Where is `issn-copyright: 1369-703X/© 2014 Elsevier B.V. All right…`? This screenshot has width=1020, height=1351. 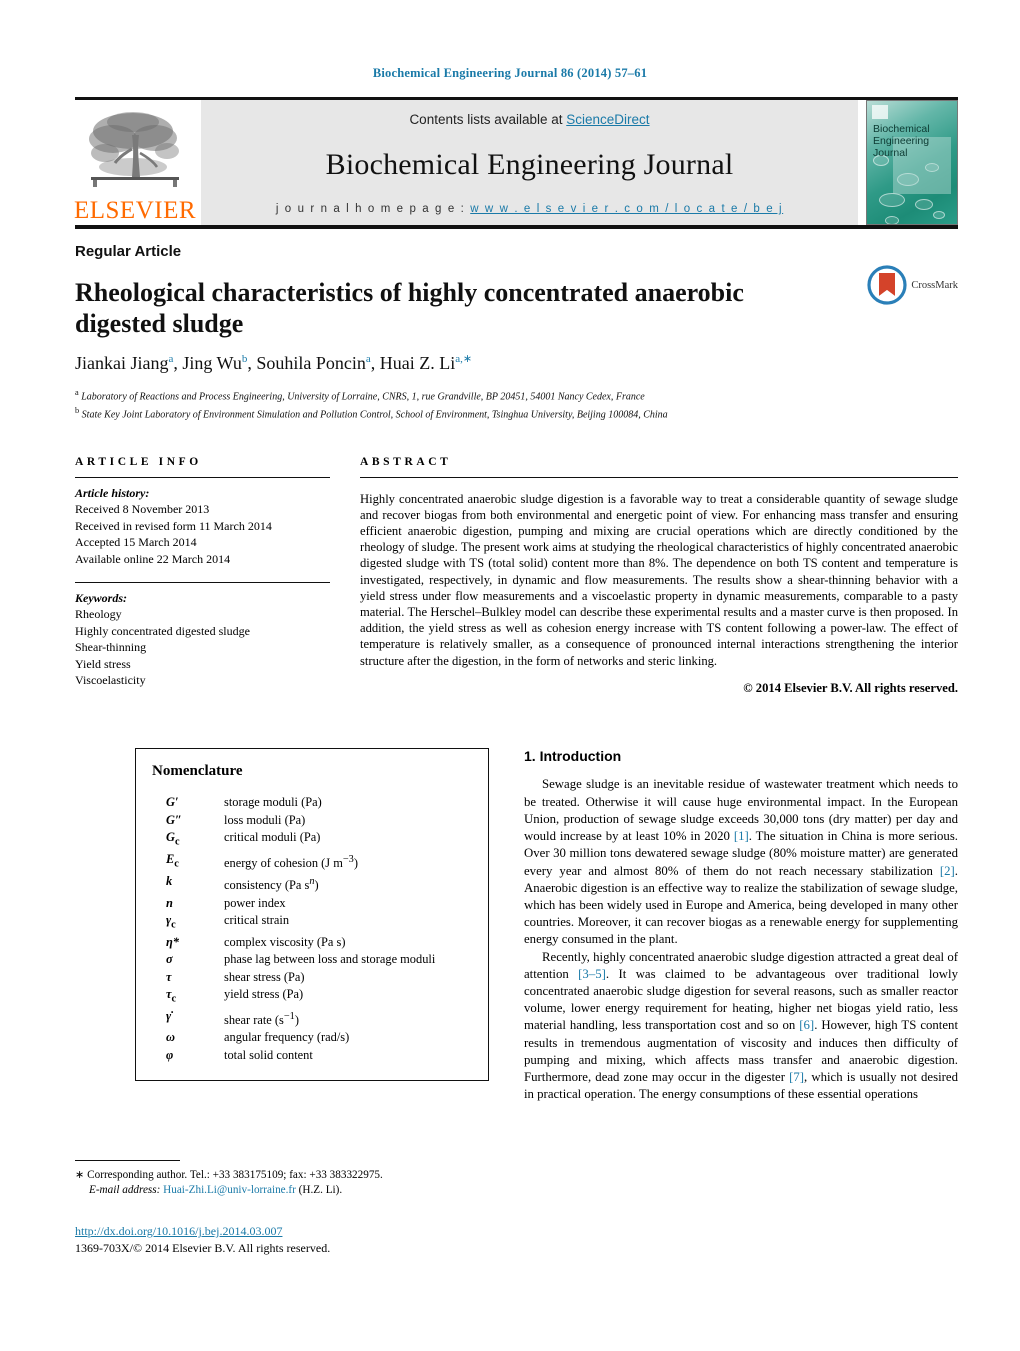 issn-copyright: 1369-703X/© 2014 Elsevier B.V. All right… is located at coordinates (203, 1248).